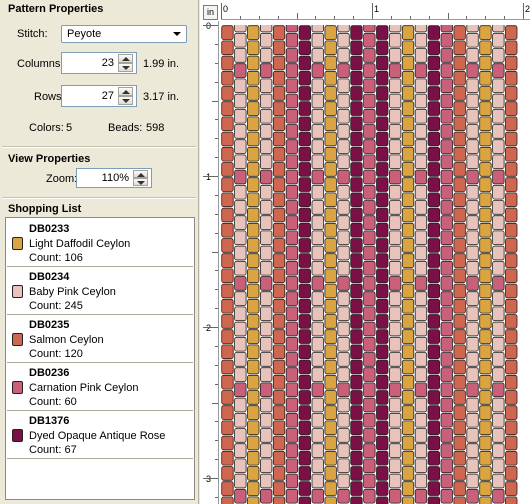 The image size is (530, 504). Describe the element at coordinates (125, 67) in the screenshot. I see `columns-down-button` at that location.